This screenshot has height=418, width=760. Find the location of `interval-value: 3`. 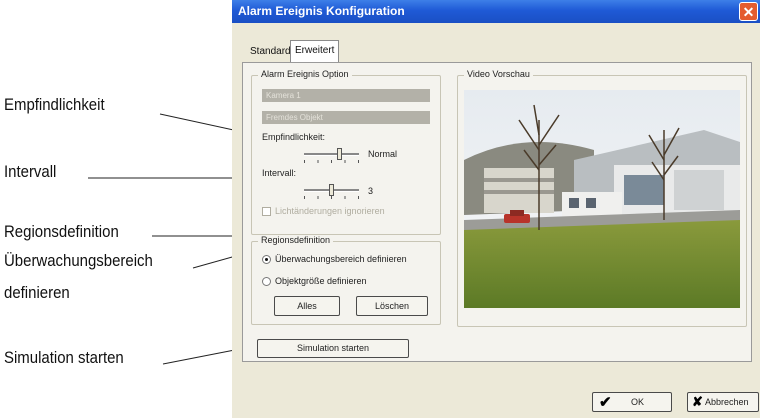

interval-value: 3 is located at coordinates (371, 191).